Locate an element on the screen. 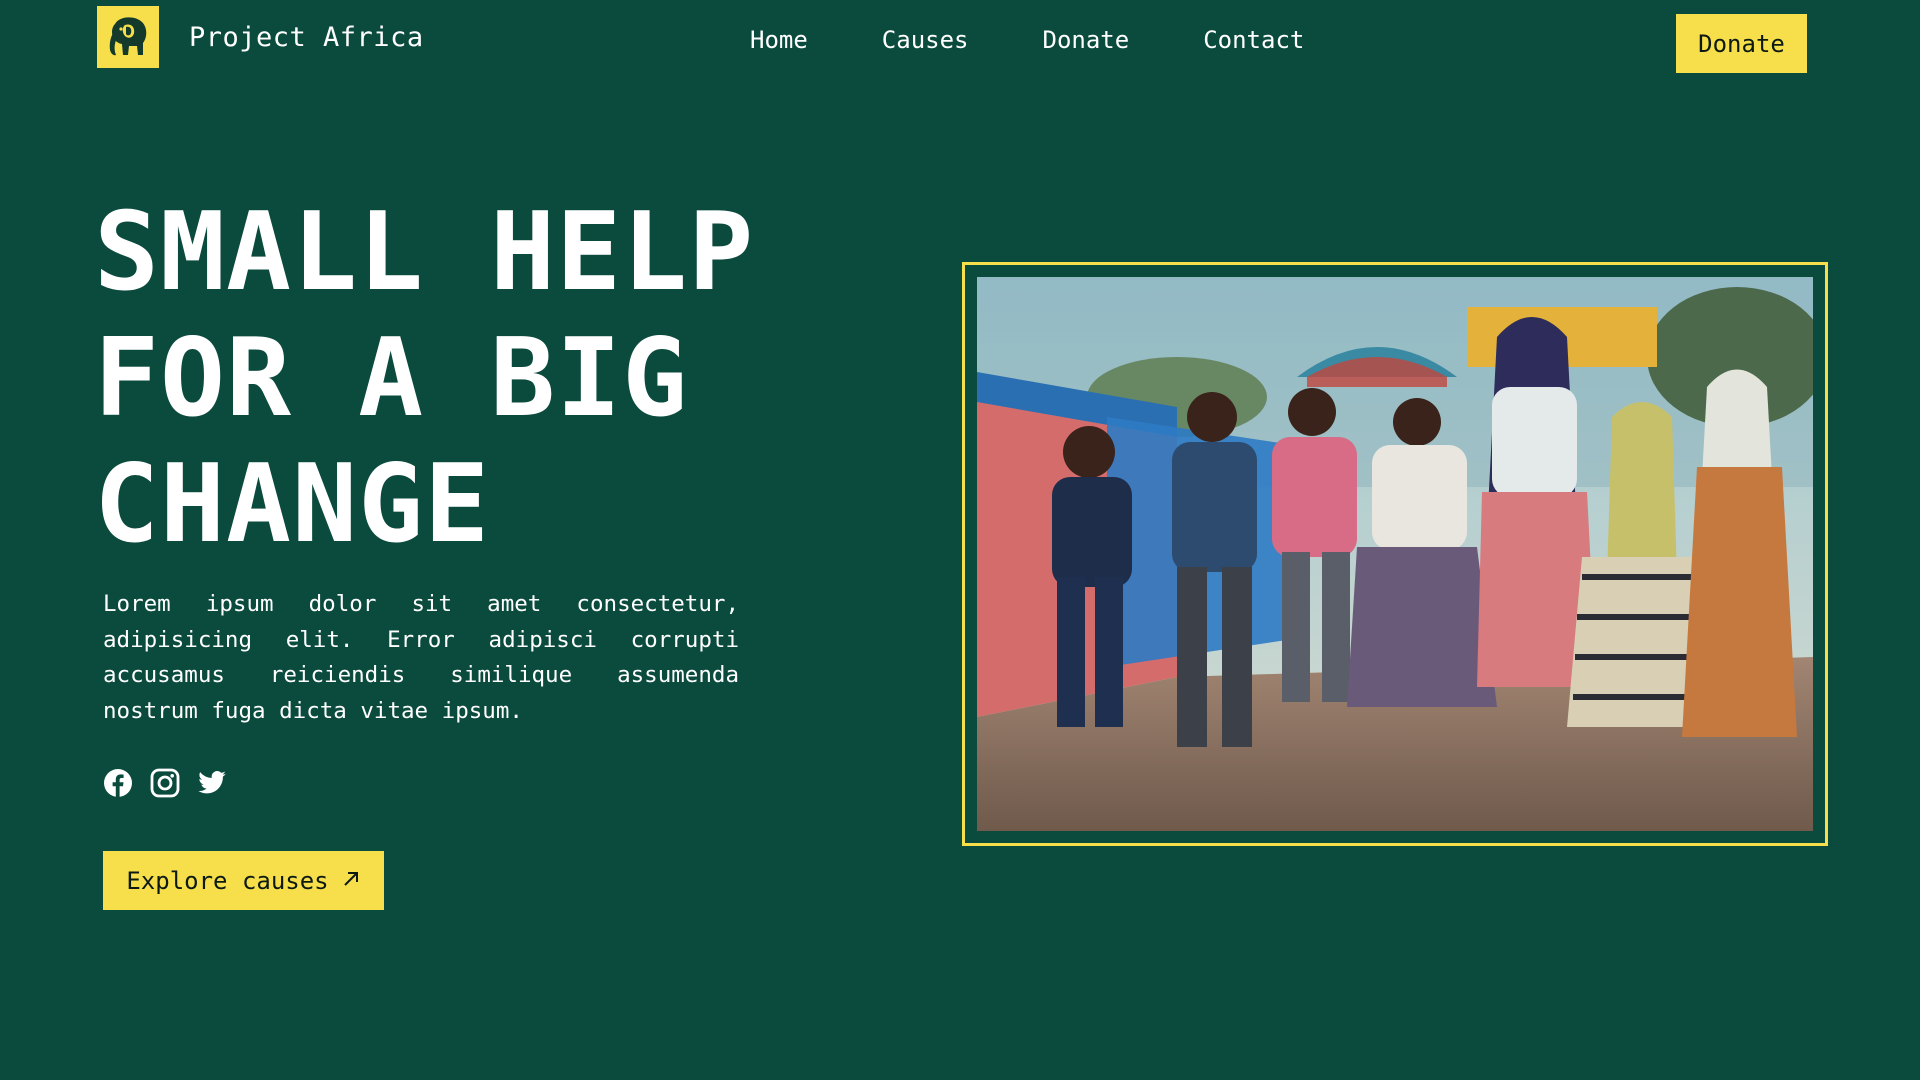 This screenshot has width=1920, height=1080. main-nav: Home Causes Donate Contact is located at coordinates (1027, 40).